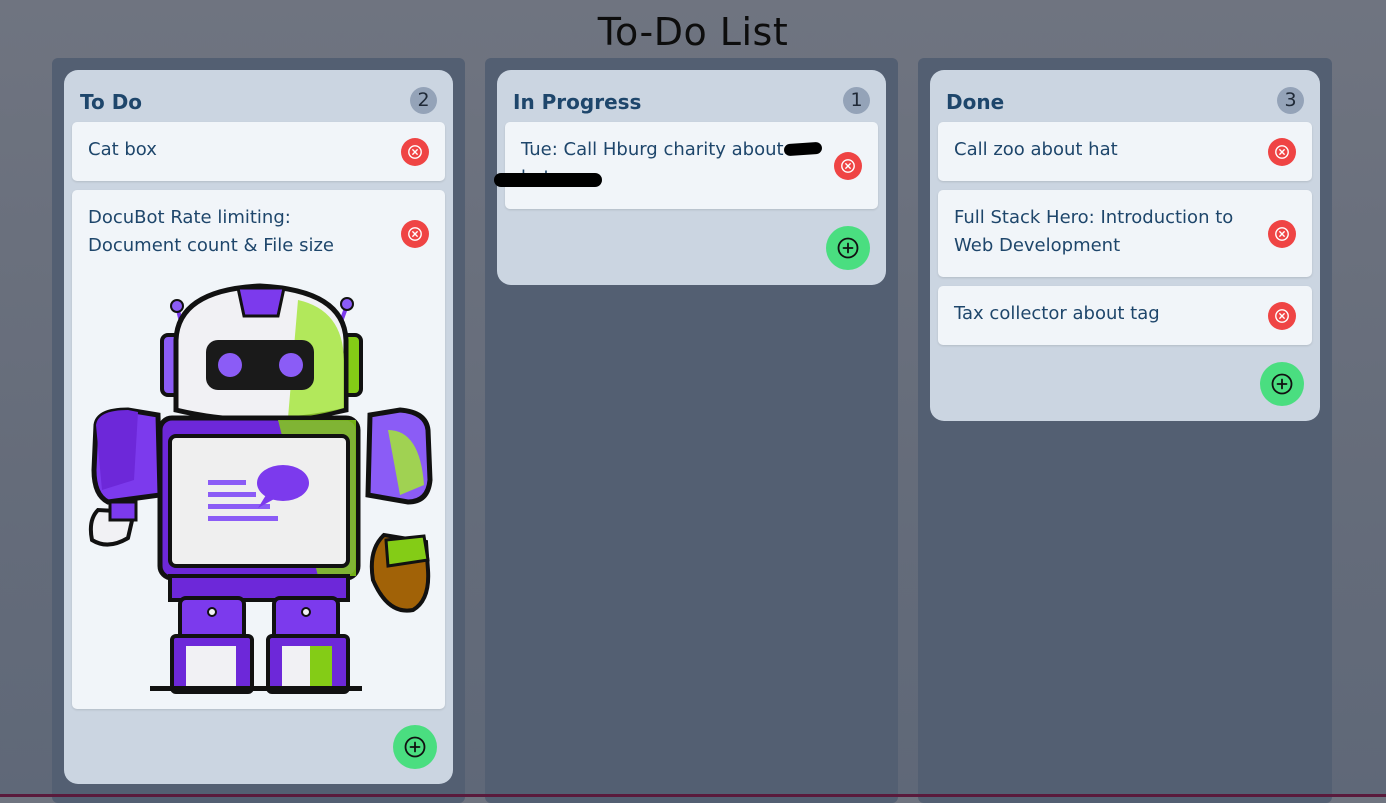 This screenshot has width=1386, height=803. Describe the element at coordinates (975, 102) in the screenshot. I see `column-title: Done` at that location.